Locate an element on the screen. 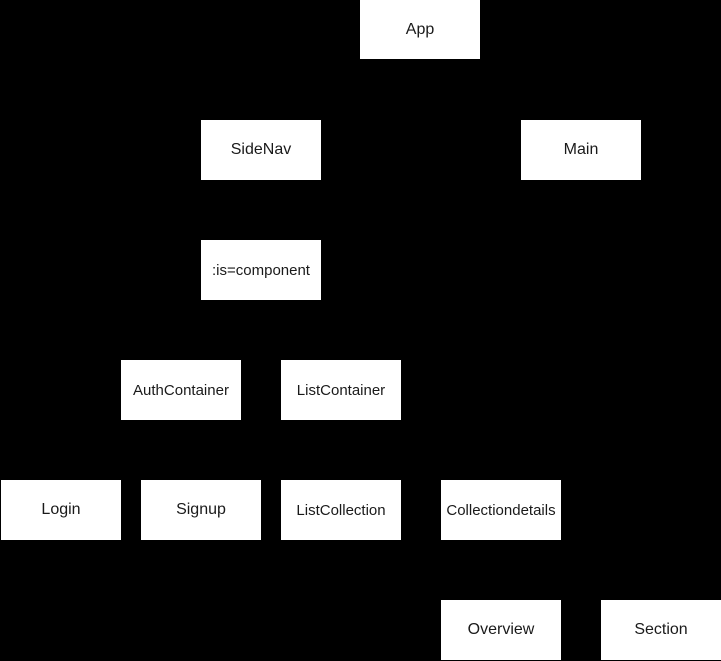 The height and width of the screenshot is (661, 721). node-label-main: Main is located at coordinates (581, 149).